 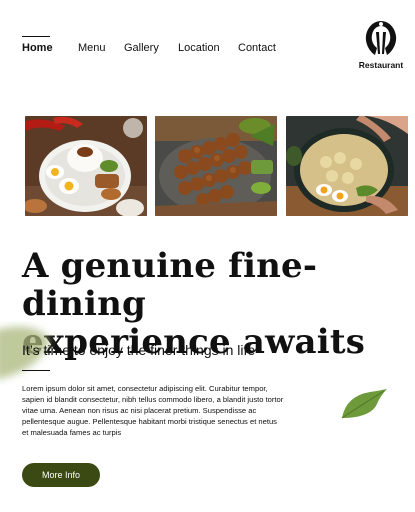 What do you see at coordinates (37, 48) in the screenshot?
I see `nav-home: Home` at bounding box center [37, 48].